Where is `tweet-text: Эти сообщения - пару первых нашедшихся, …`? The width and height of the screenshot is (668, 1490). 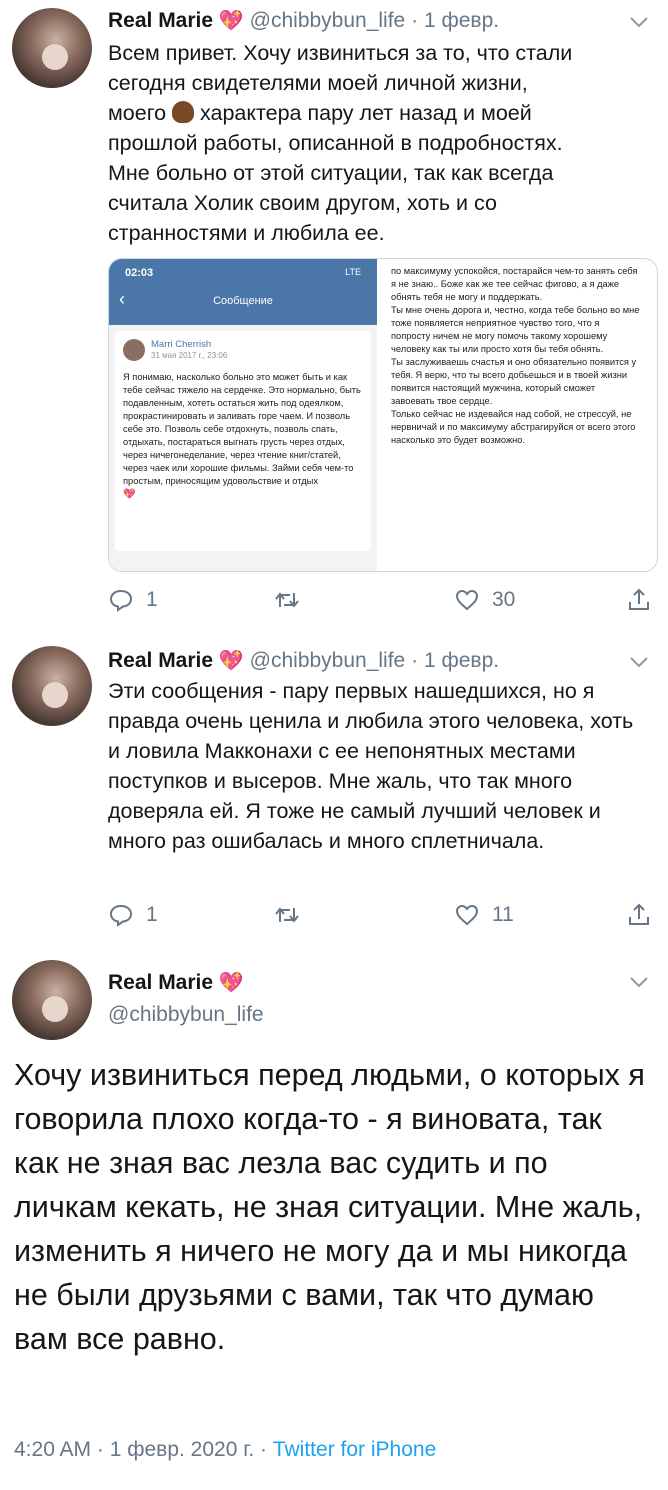
tweet-text: Эти сообщения - пару первых нашедшихся, … is located at coordinates (371, 766).